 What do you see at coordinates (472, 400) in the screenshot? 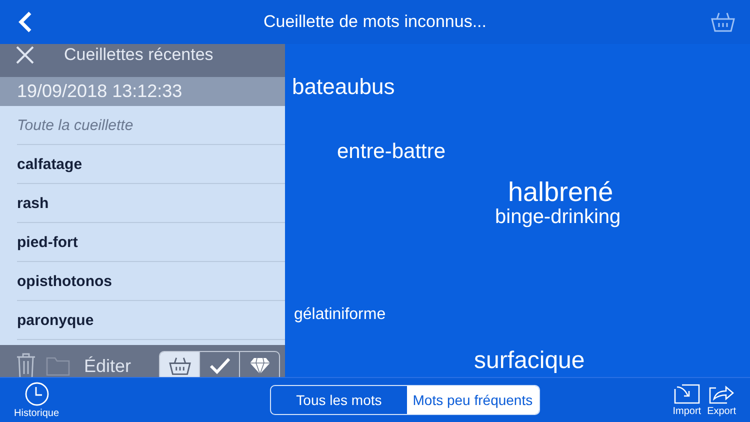
I see `segment-tab: Mots peu fréquents` at bounding box center [472, 400].